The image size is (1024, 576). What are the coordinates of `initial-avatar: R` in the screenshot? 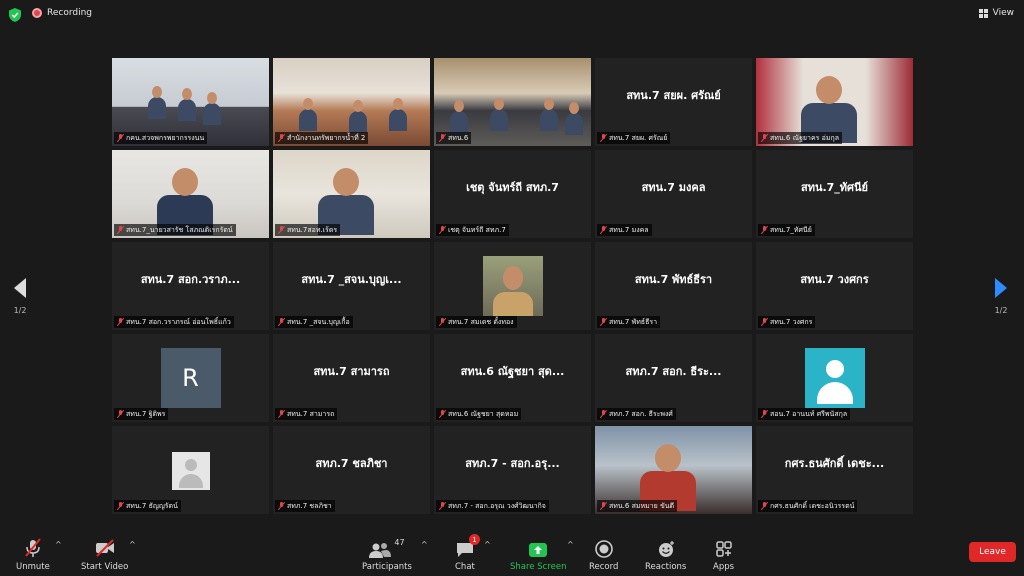 It's located at (190, 378).